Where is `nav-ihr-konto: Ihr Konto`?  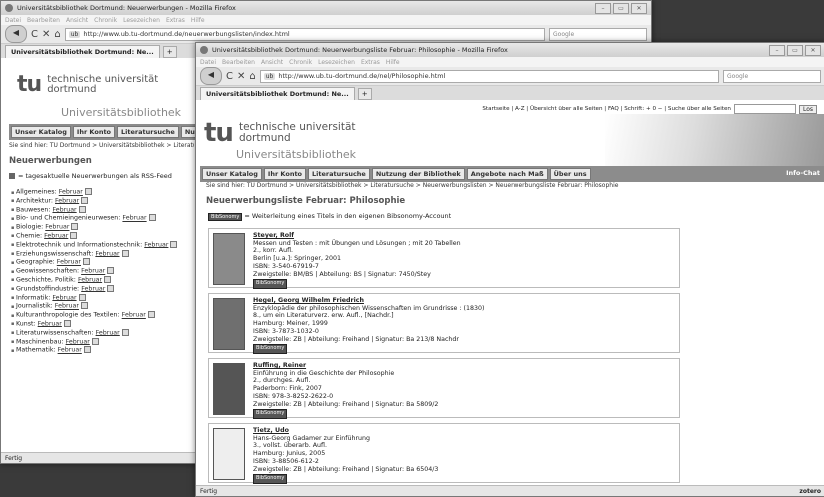
nav-ihr-konto: Ihr Konto is located at coordinates (285, 174).